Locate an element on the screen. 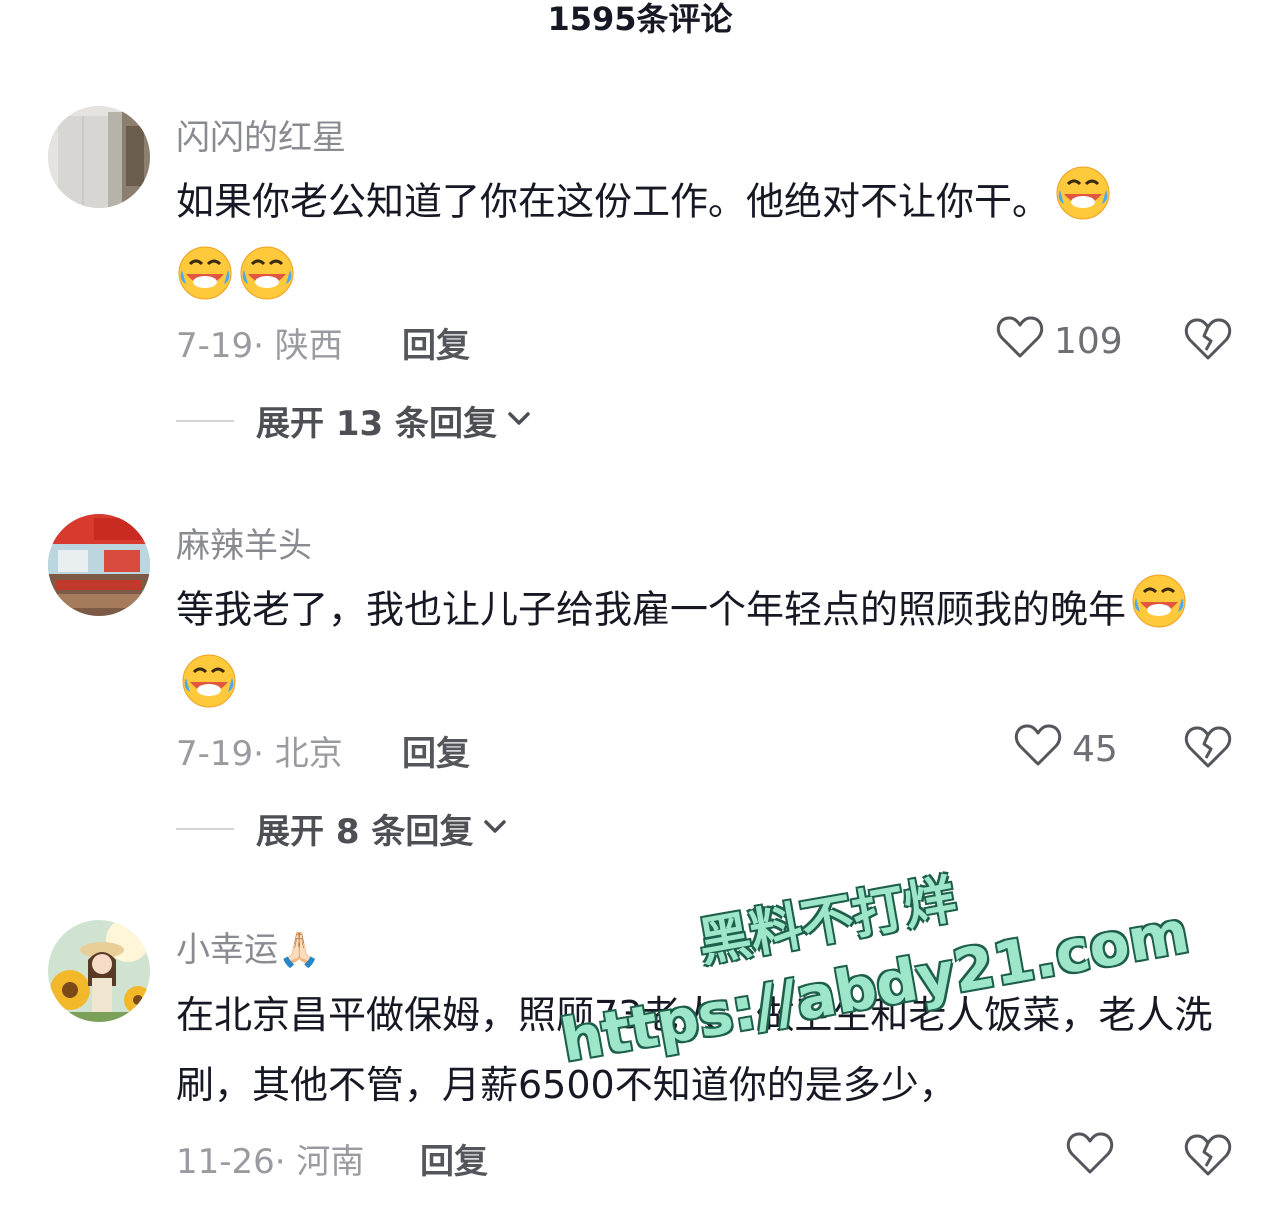 The height and width of the screenshot is (1232, 1280). comment-date-location: 7-19· 北京 is located at coordinates (259, 754).